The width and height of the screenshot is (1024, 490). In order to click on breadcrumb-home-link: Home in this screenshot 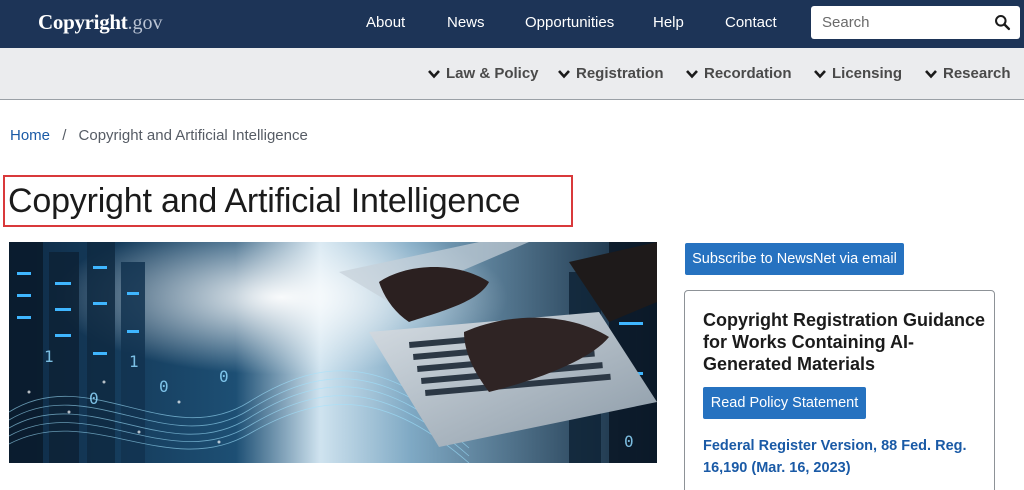, I will do `click(30, 135)`.